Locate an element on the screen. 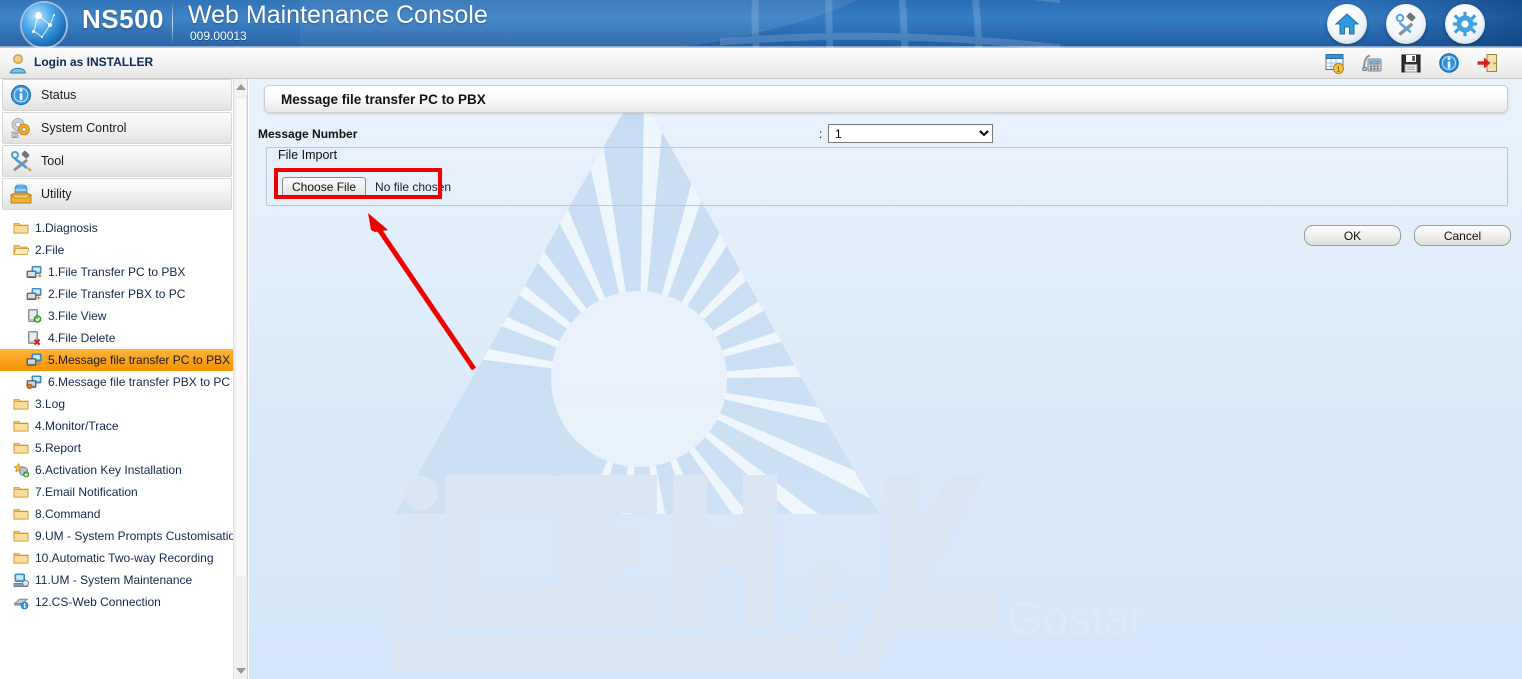 This screenshot has height=679, width=1522. cs-web-connection-icon is located at coordinates (21, 602).